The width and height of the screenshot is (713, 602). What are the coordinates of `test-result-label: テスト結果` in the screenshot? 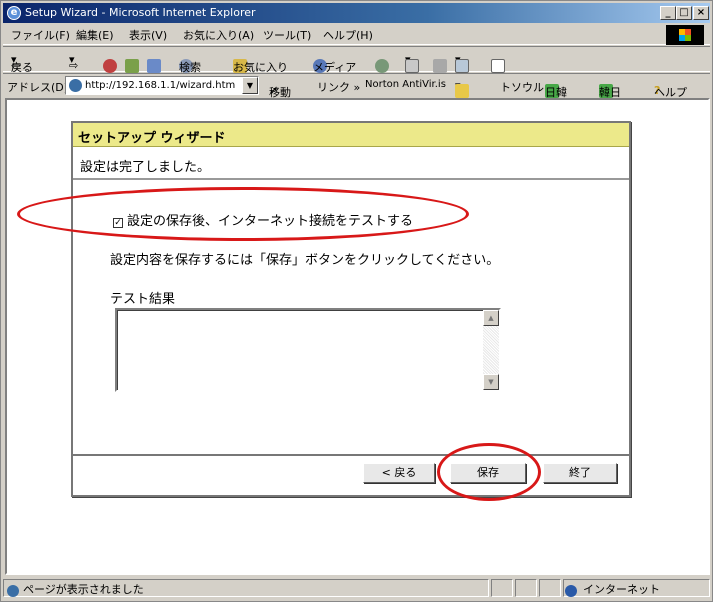 It's located at (143, 299).